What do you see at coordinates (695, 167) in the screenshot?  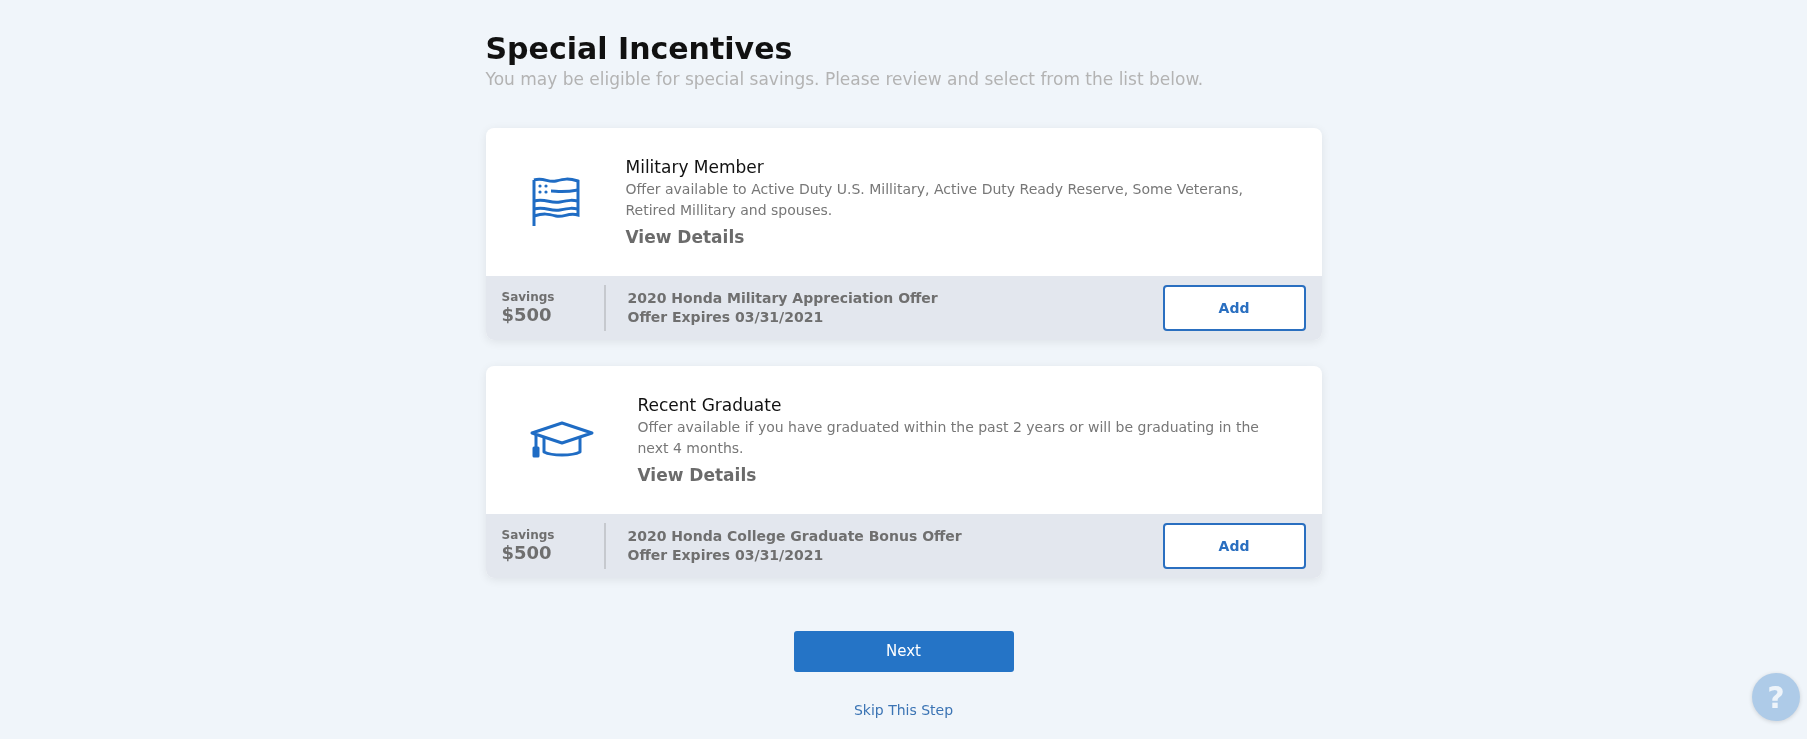 I see `offer-title: Military Member` at bounding box center [695, 167].